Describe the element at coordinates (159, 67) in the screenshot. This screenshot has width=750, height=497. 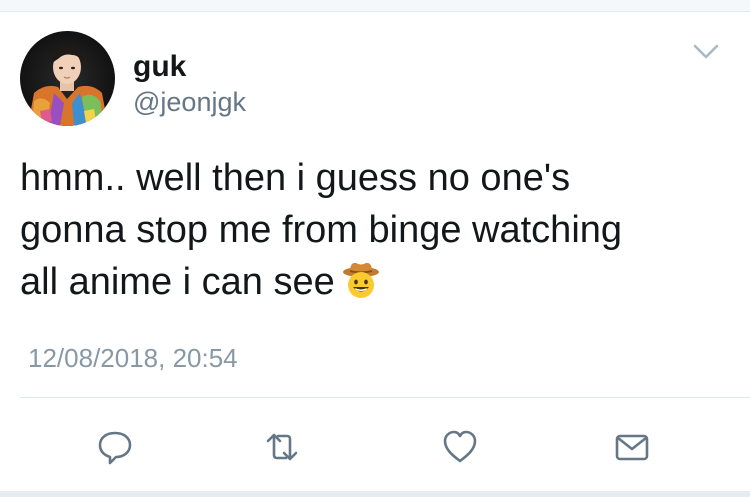
I see `display-name: guk` at that location.